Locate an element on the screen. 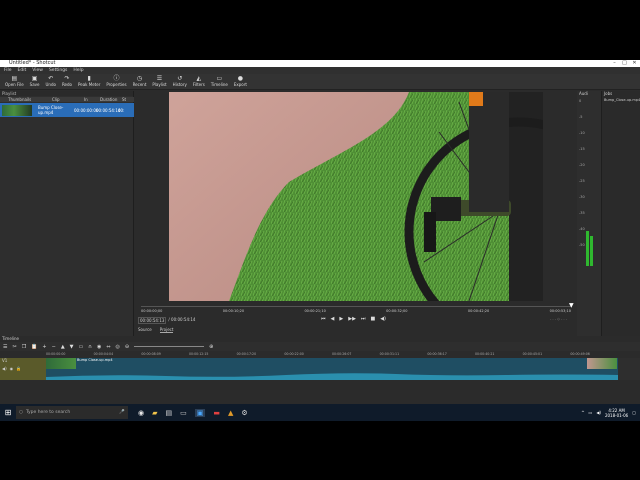 This screenshot has height=480, width=640. clock-date: 2018-01-06 is located at coordinates (616, 415).